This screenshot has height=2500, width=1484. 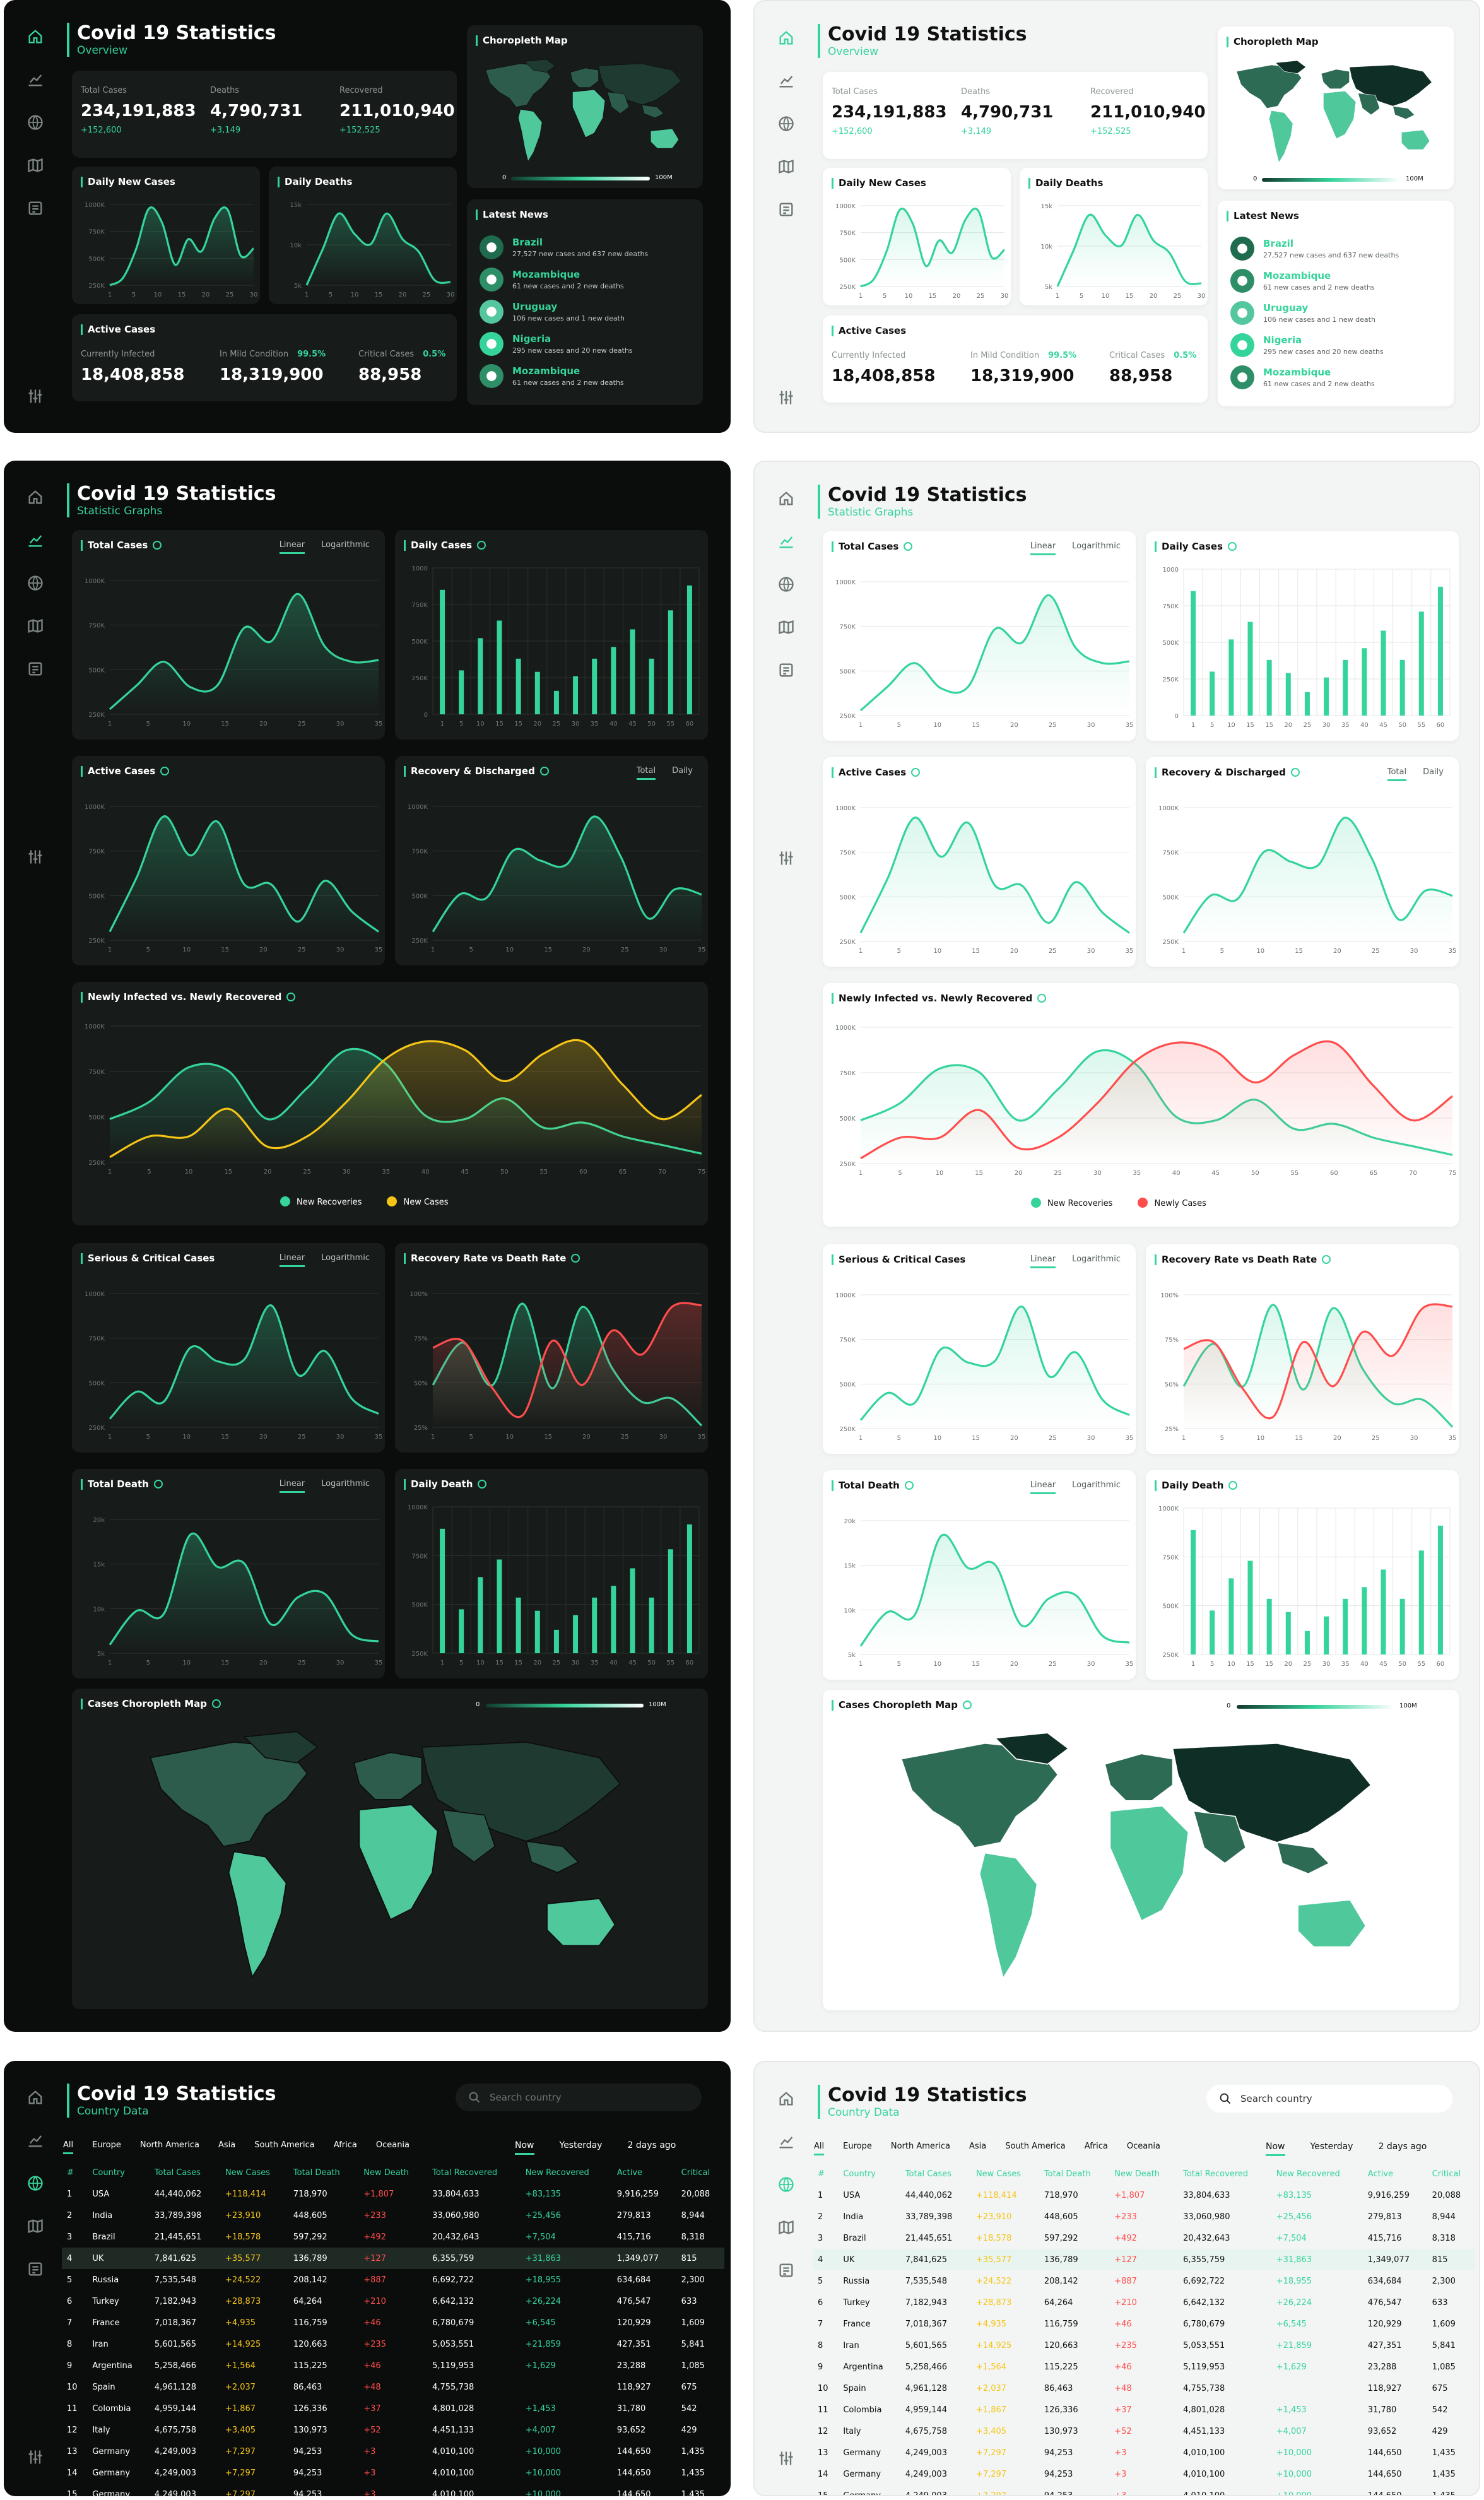 I want to click on legend-item: Newly Cases, so click(x=1172, y=1203).